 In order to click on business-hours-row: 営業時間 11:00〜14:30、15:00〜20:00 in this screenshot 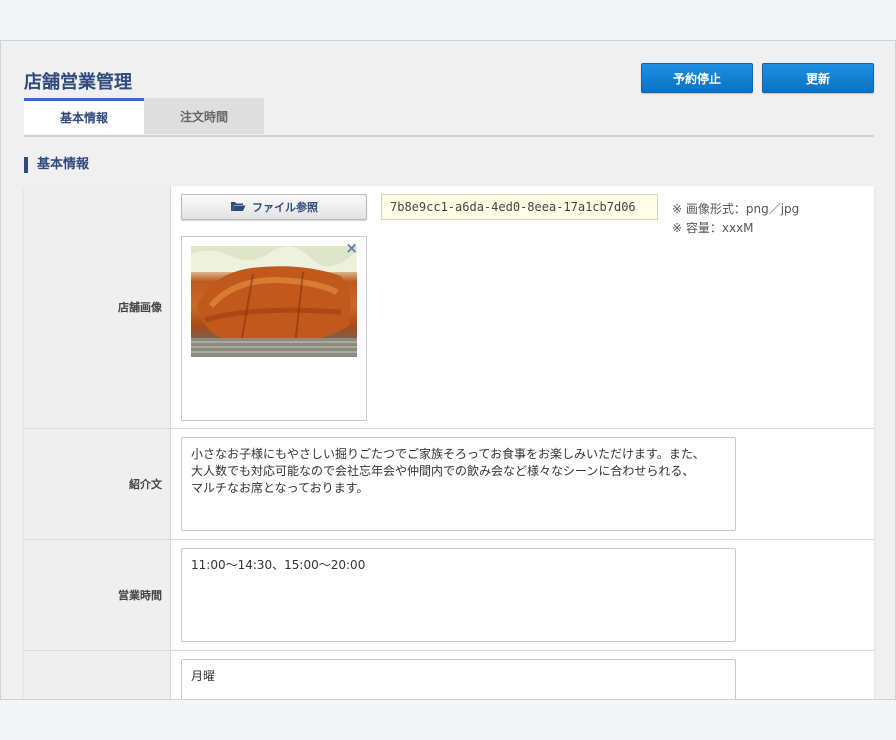, I will do `click(449, 595)`.